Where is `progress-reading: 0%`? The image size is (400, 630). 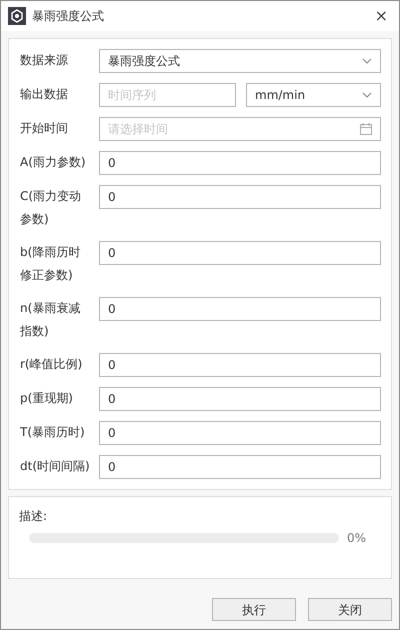 progress-reading: 0% is located at coordinates (356, 538).